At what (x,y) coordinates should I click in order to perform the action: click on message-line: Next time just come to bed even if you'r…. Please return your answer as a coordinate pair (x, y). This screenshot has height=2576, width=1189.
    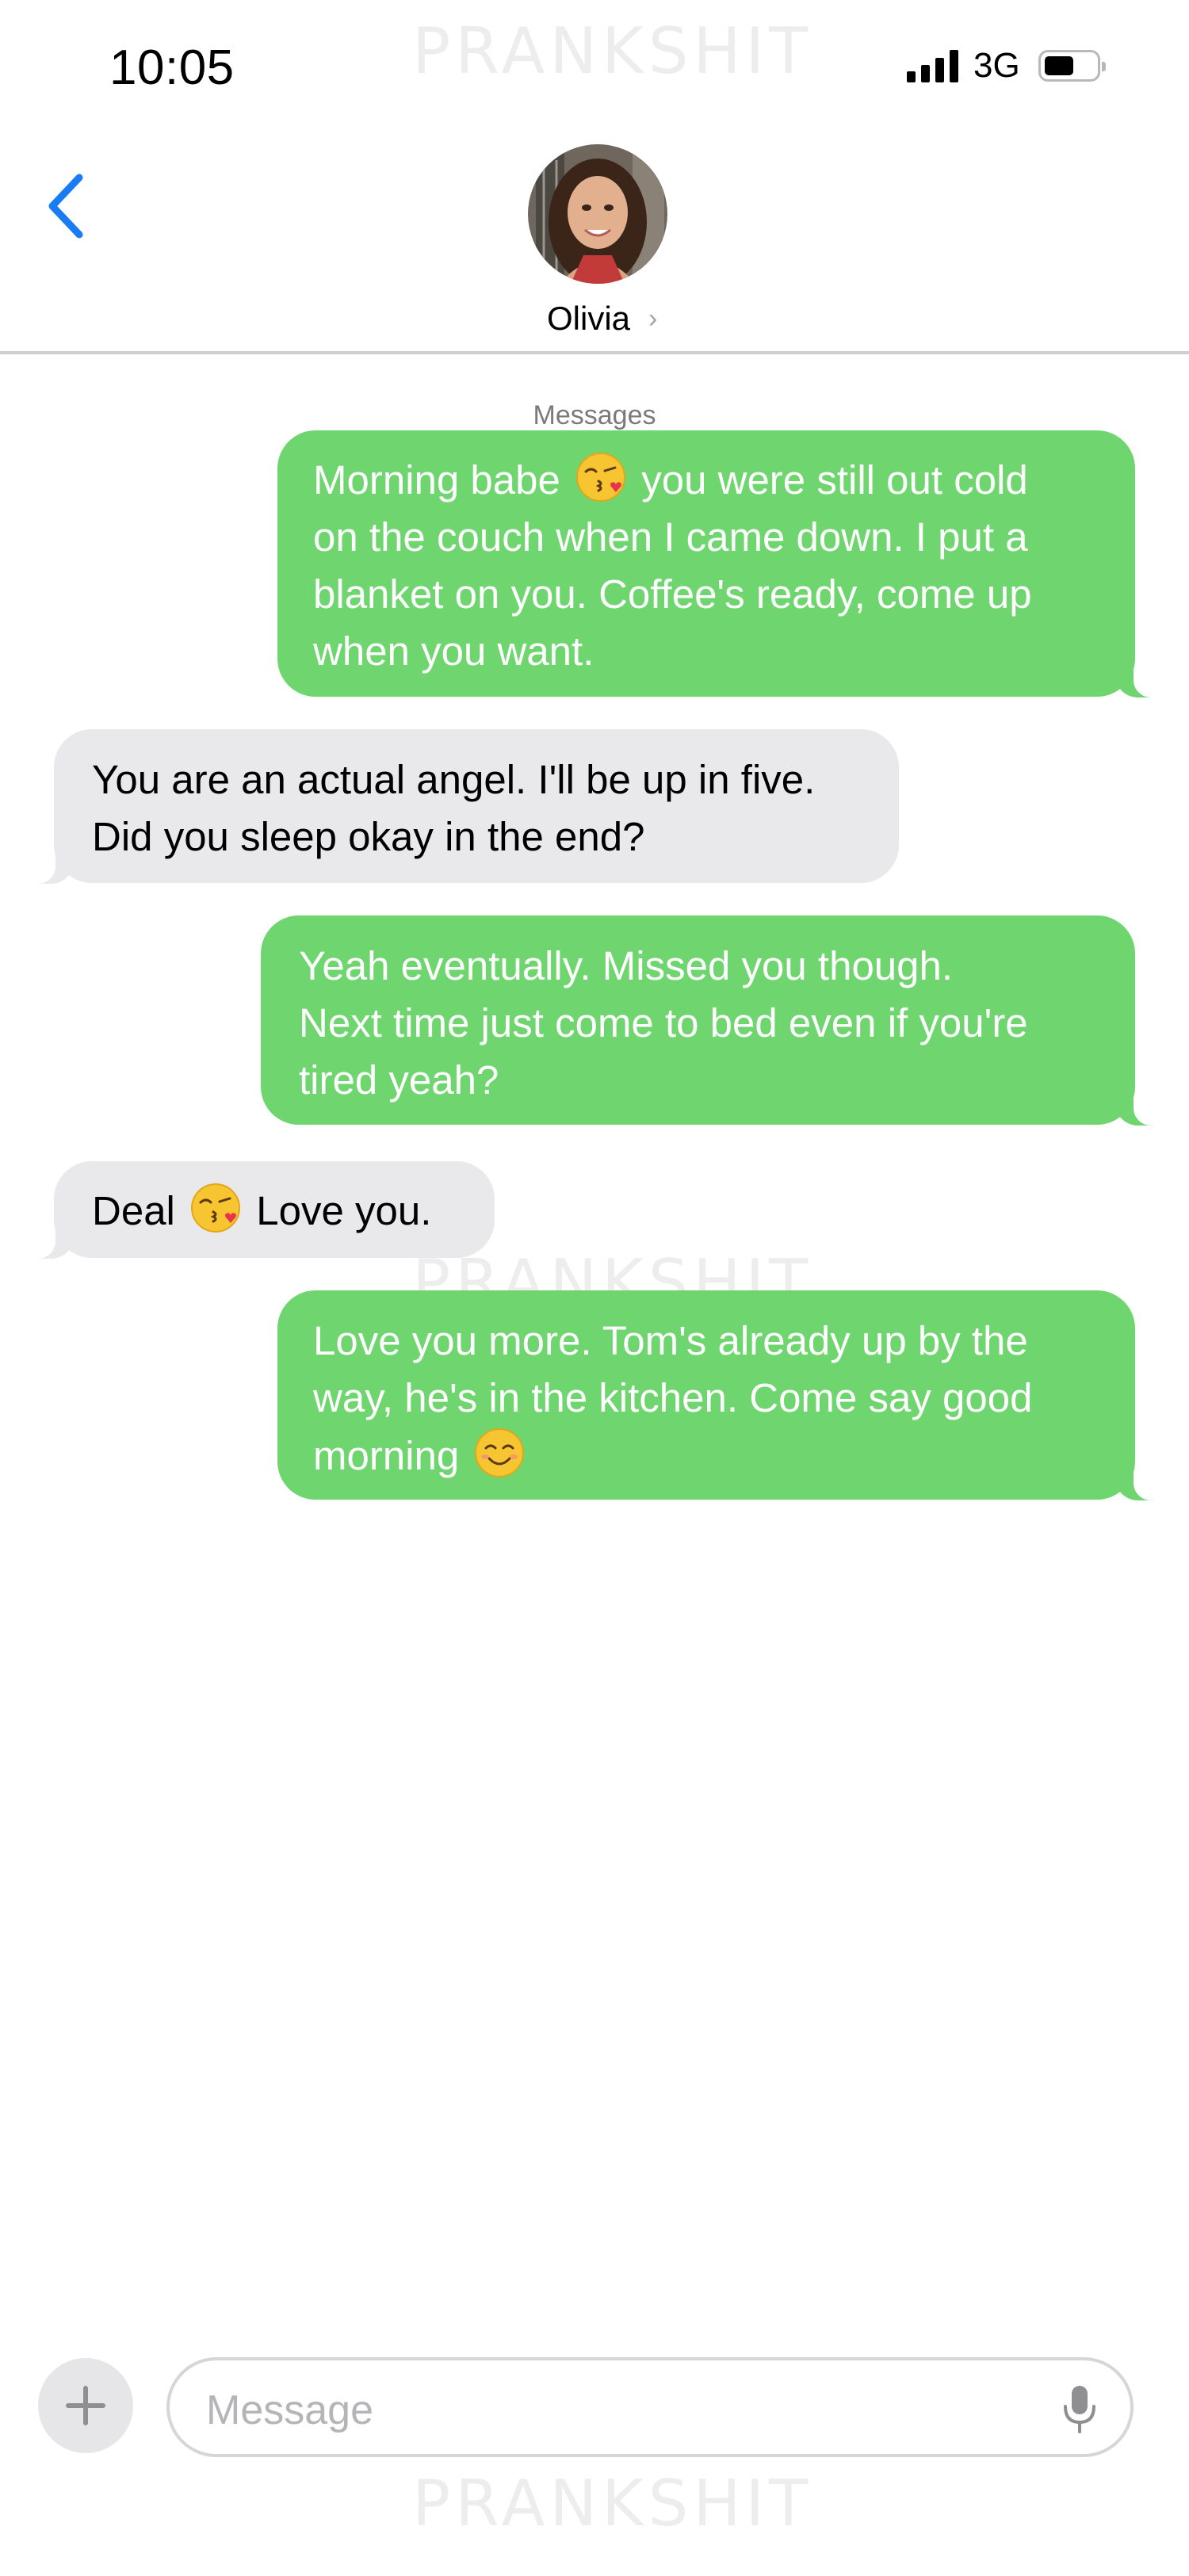
    Looking at the image, I should click on (663, 1022).